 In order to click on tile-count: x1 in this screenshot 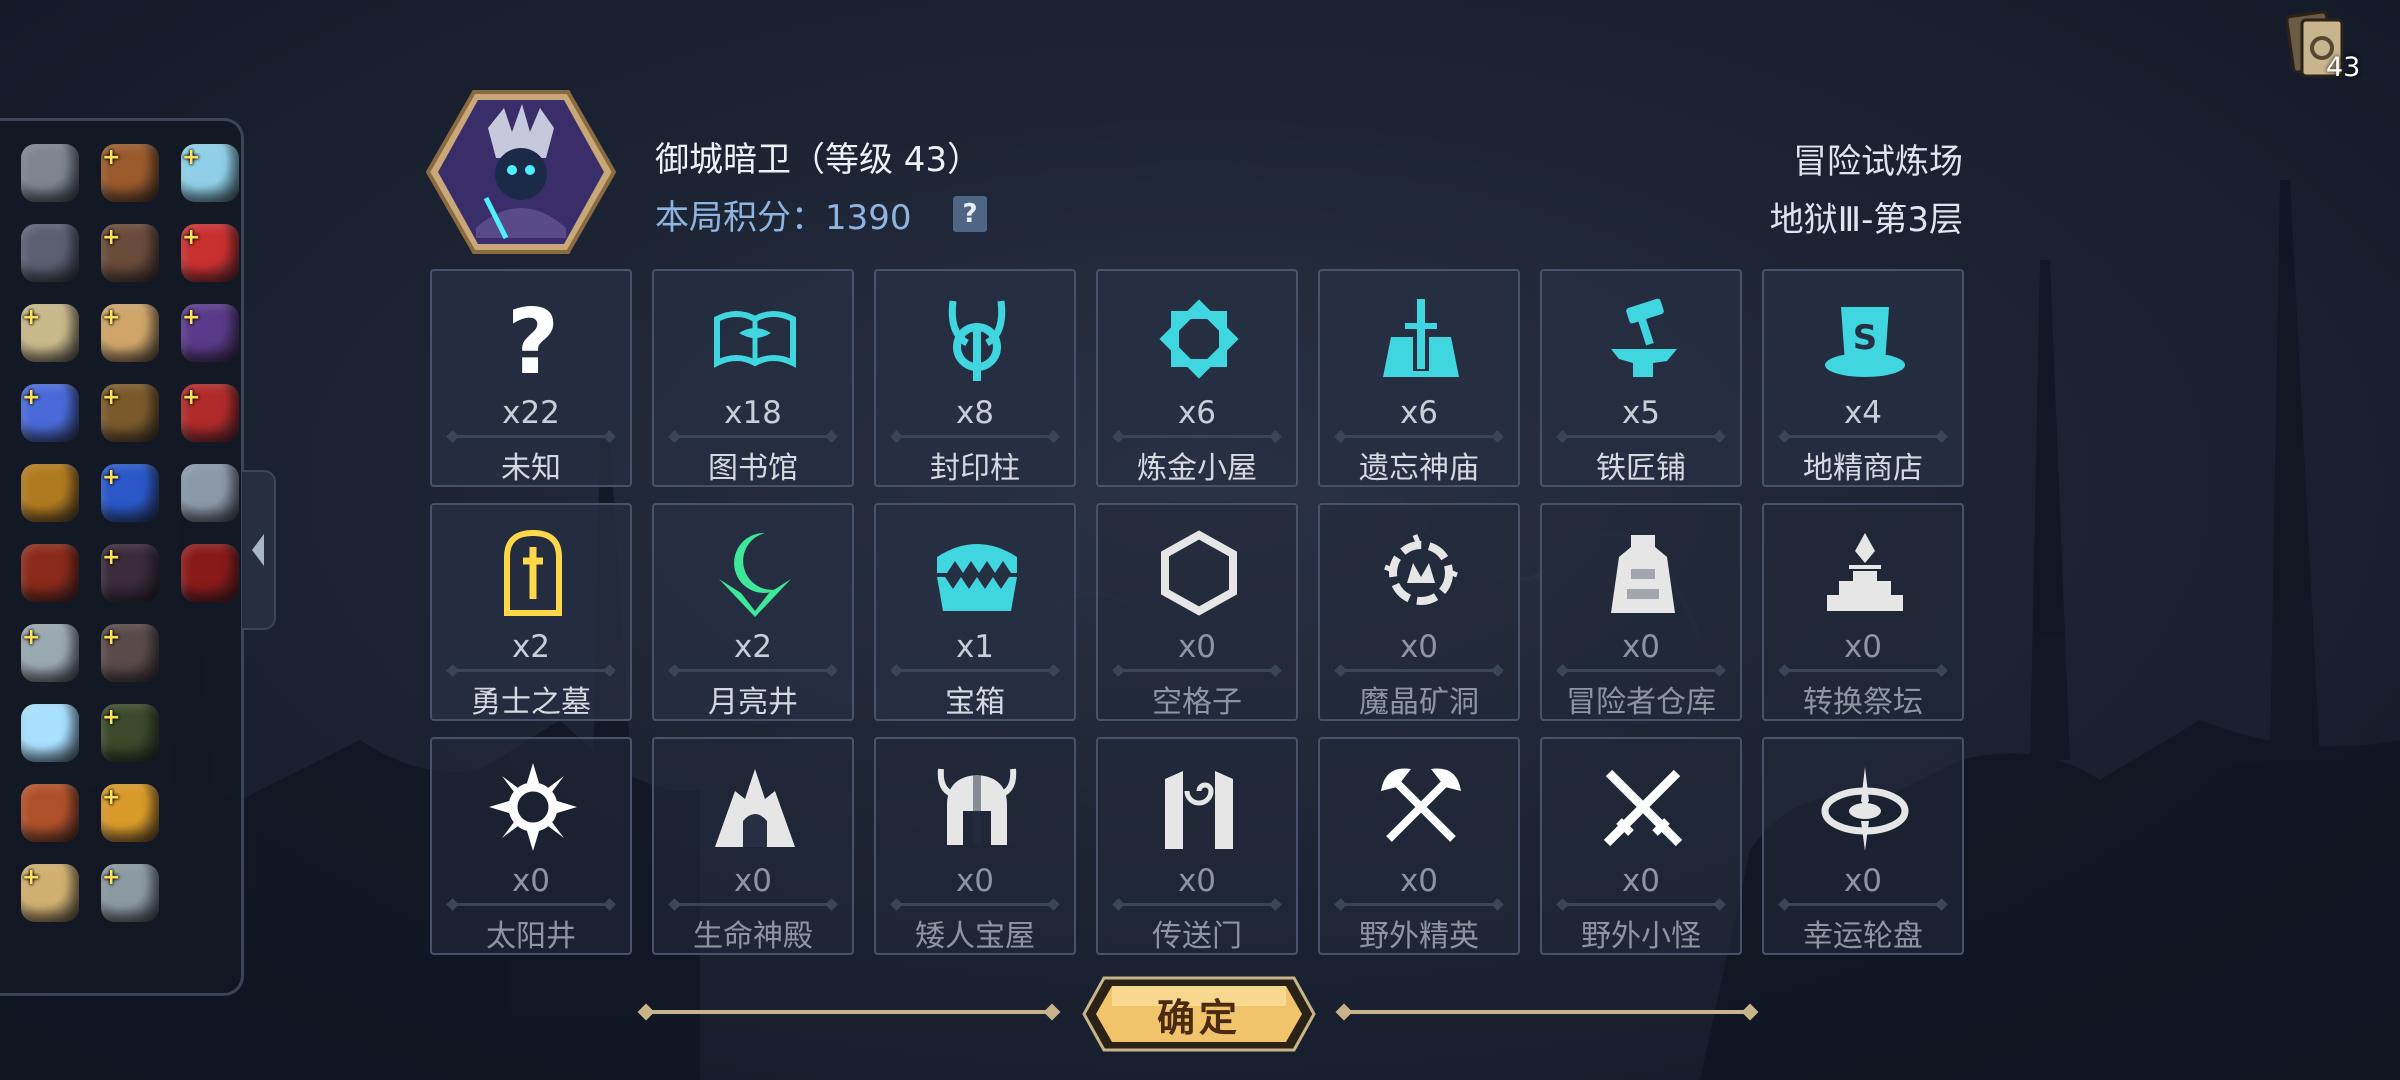, I will do `click(975, 647)`.